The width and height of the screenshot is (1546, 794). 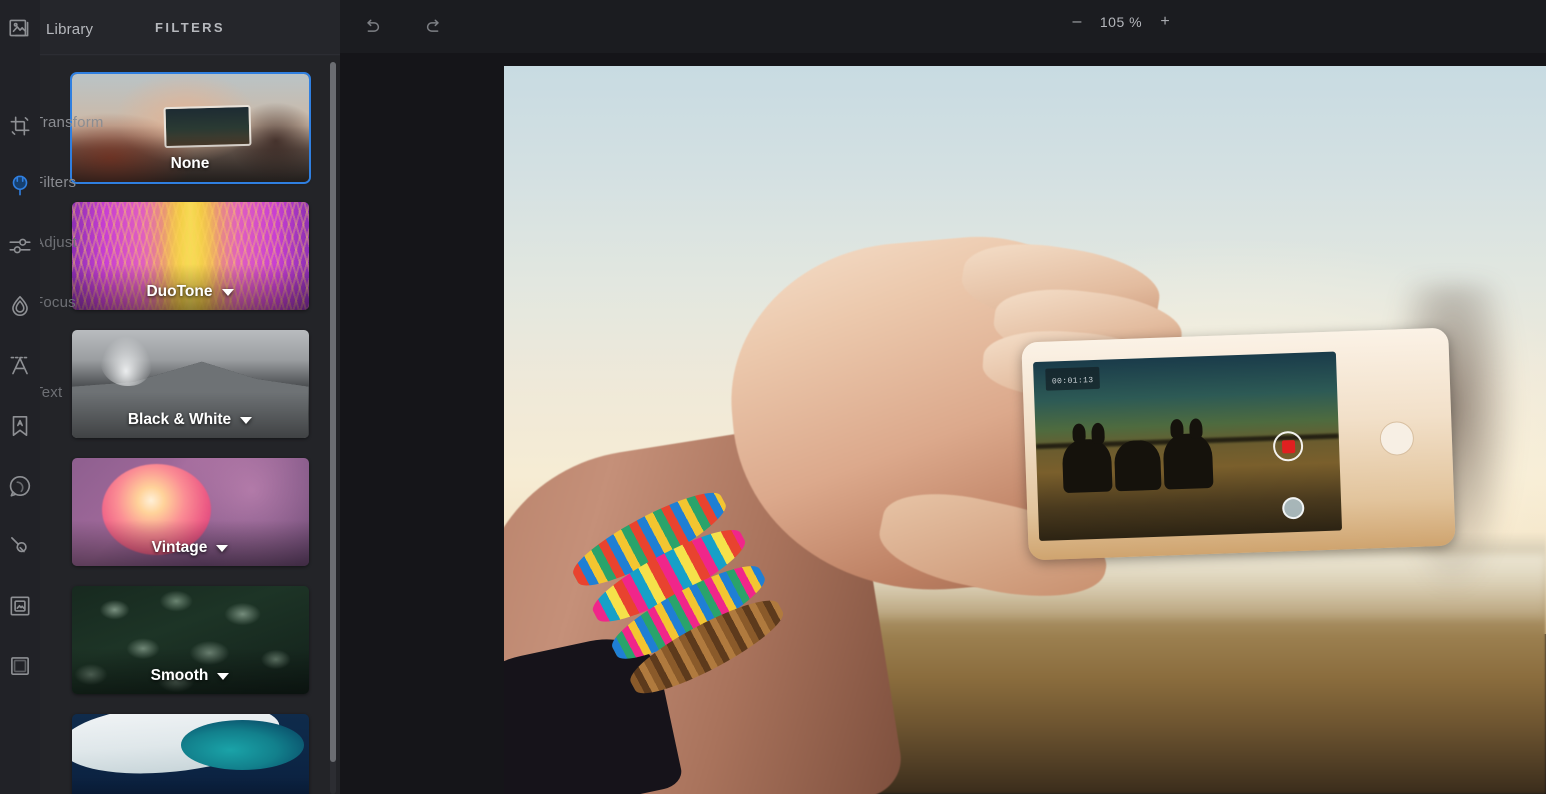 I want to click on zoom-in-button: +, so click(x=1165, y=22).